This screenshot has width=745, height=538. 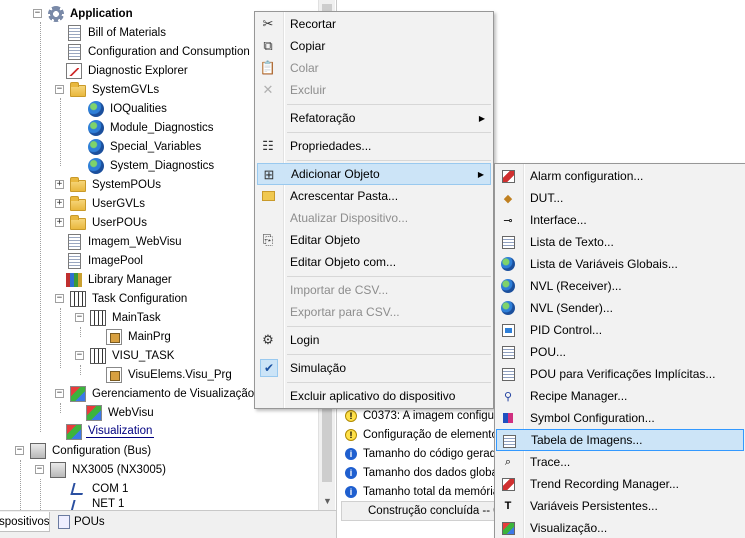 What do you see at coordinates (327, 501) in the screenshot?
I see `scroll-down-arrow-icon: ▼` at bounding box center [327, 501].